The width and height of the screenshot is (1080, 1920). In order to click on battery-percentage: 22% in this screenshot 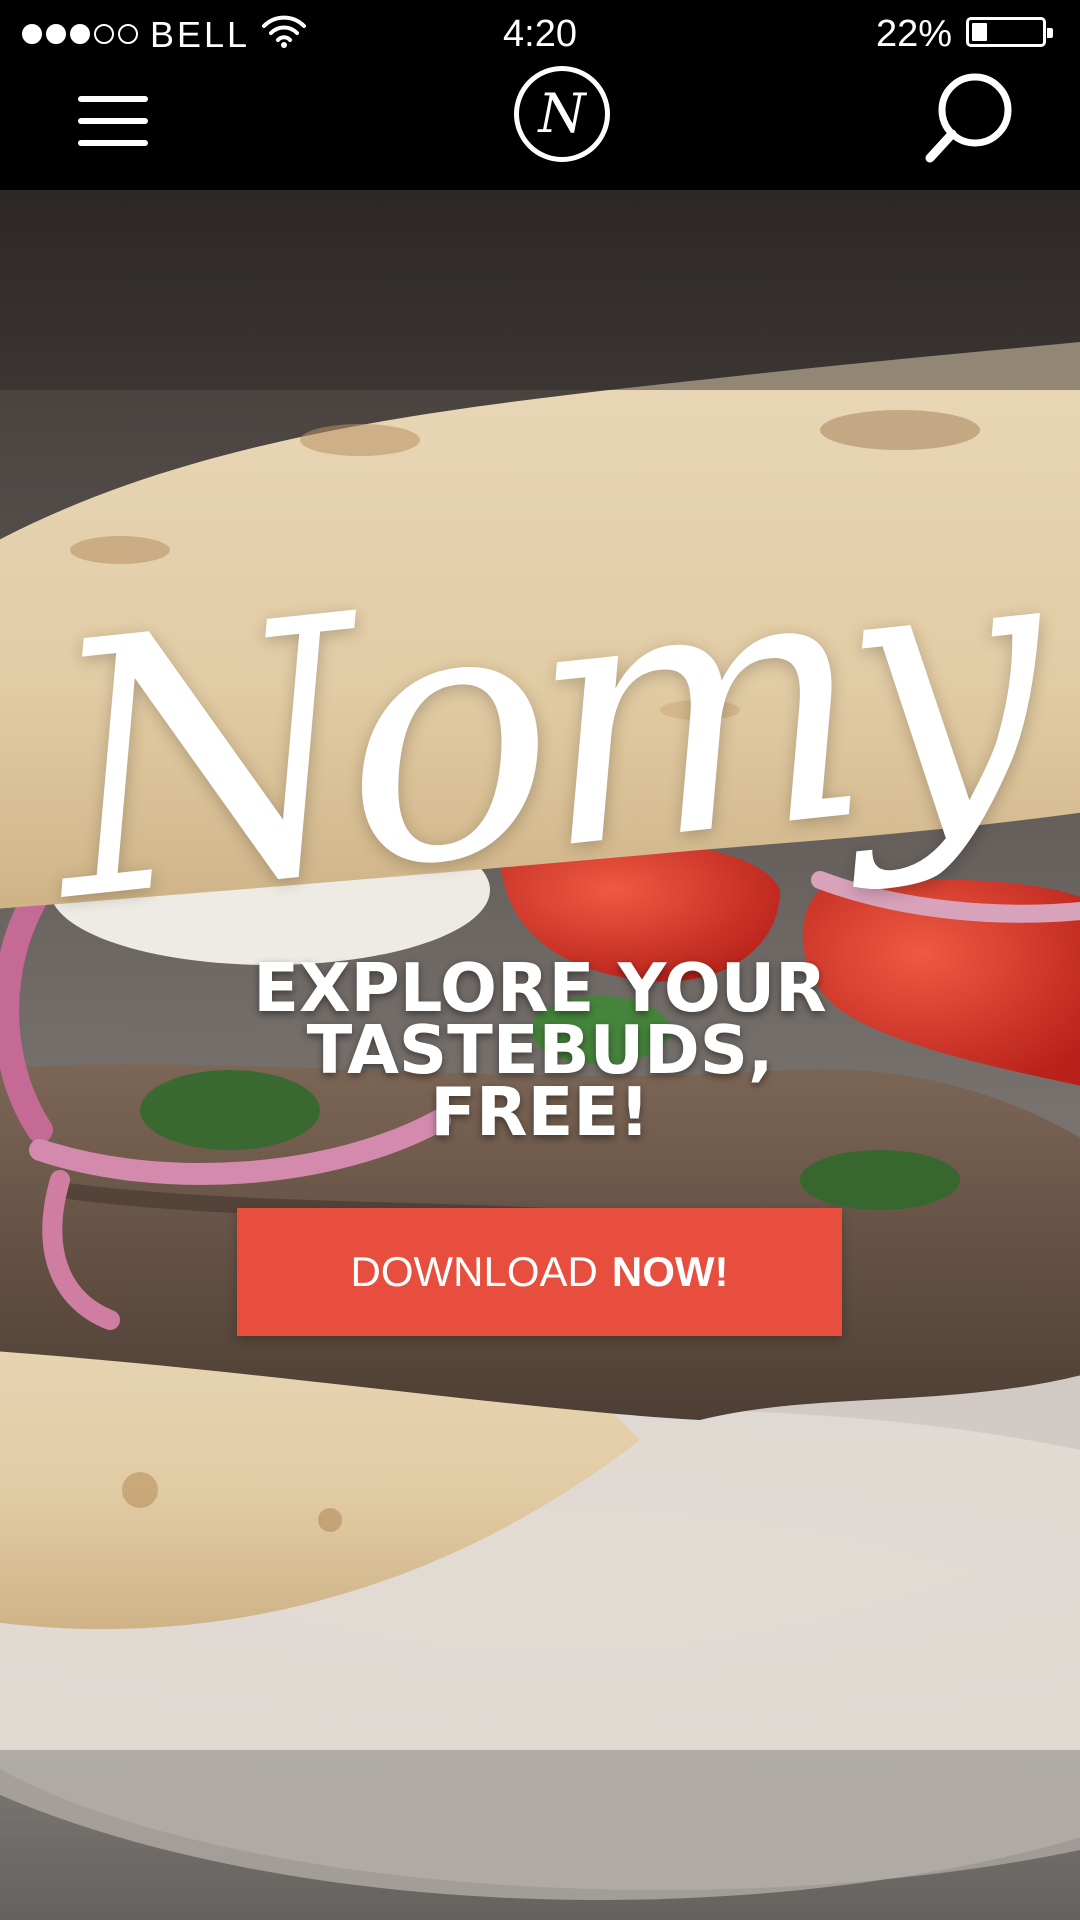, I will do `click(913, 34)`.